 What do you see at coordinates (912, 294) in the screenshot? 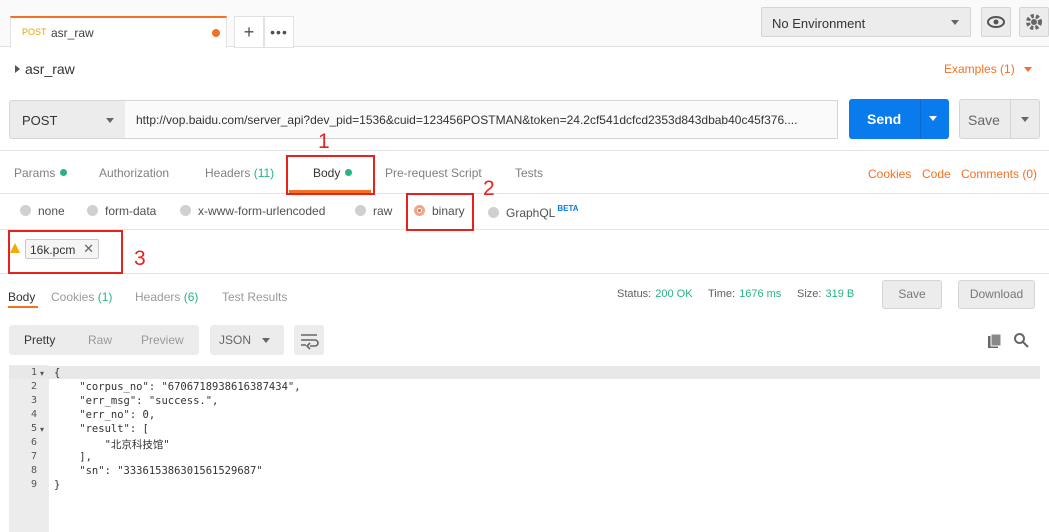
I see `save-response-button: Save` at bounding box center [912, 294].